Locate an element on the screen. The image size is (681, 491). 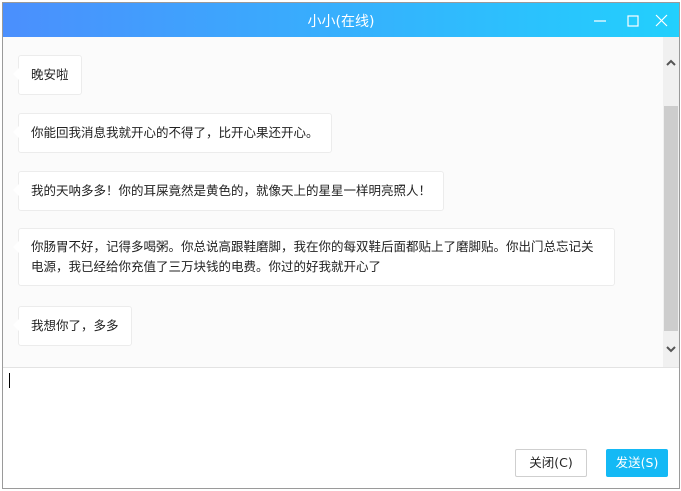
scroll-up-icon is located at coordinates (671, 59).